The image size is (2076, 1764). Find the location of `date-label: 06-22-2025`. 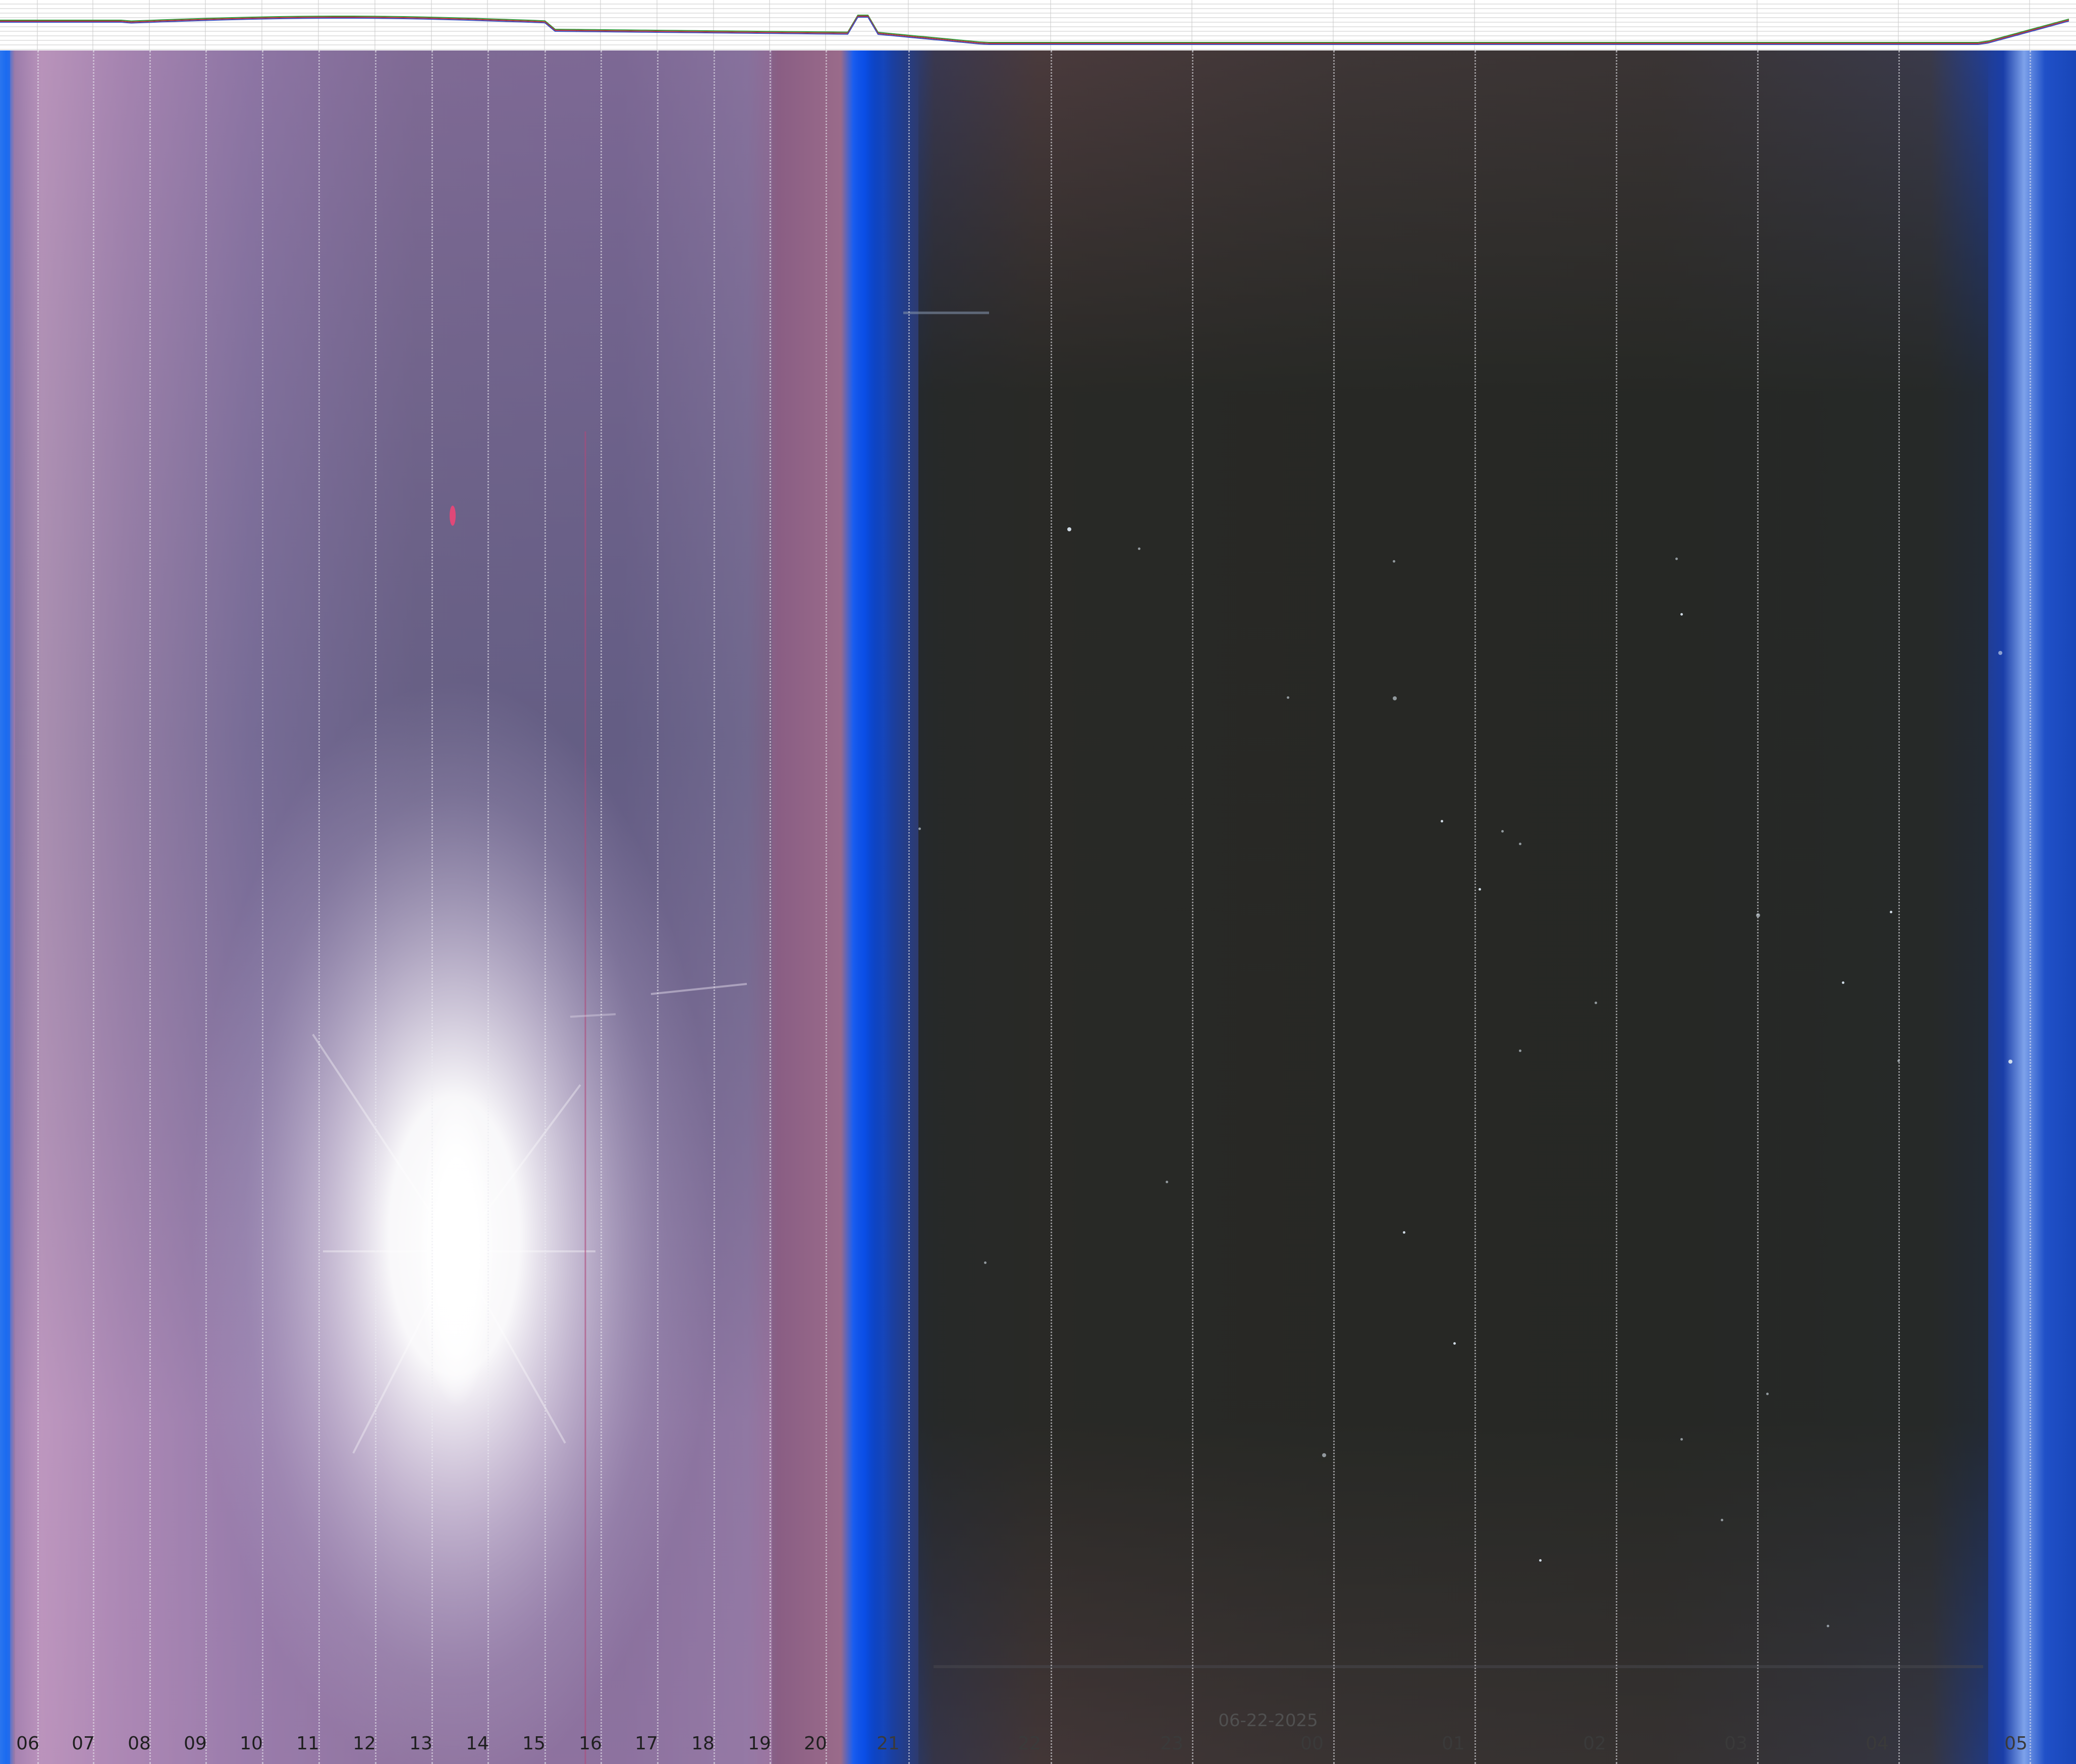

date-label: 06-22-2025 is located at coordinates (1268, 1721).